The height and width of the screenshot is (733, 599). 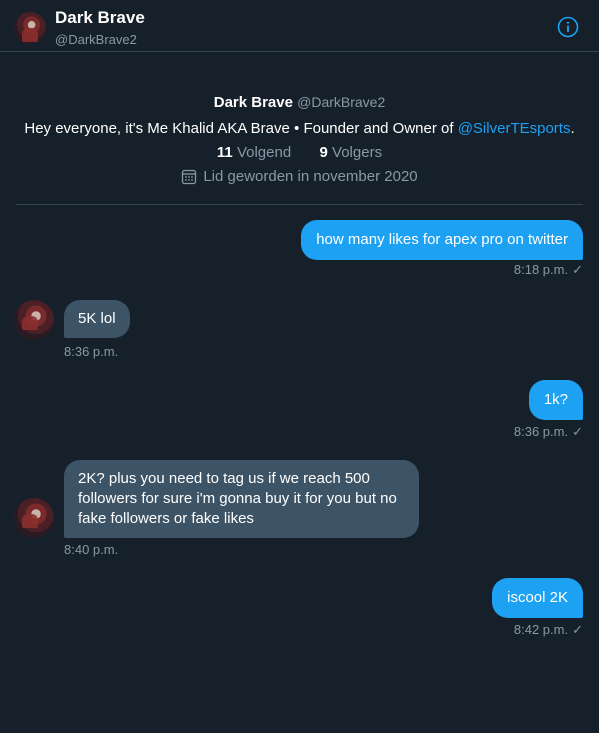 I want to click on joined-date: Lid geworden in november 2020, so click(x=299, y=177).